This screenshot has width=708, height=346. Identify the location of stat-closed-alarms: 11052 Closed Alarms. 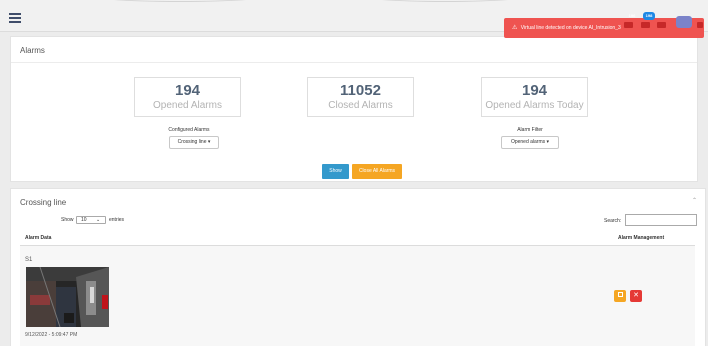
(360, 97).